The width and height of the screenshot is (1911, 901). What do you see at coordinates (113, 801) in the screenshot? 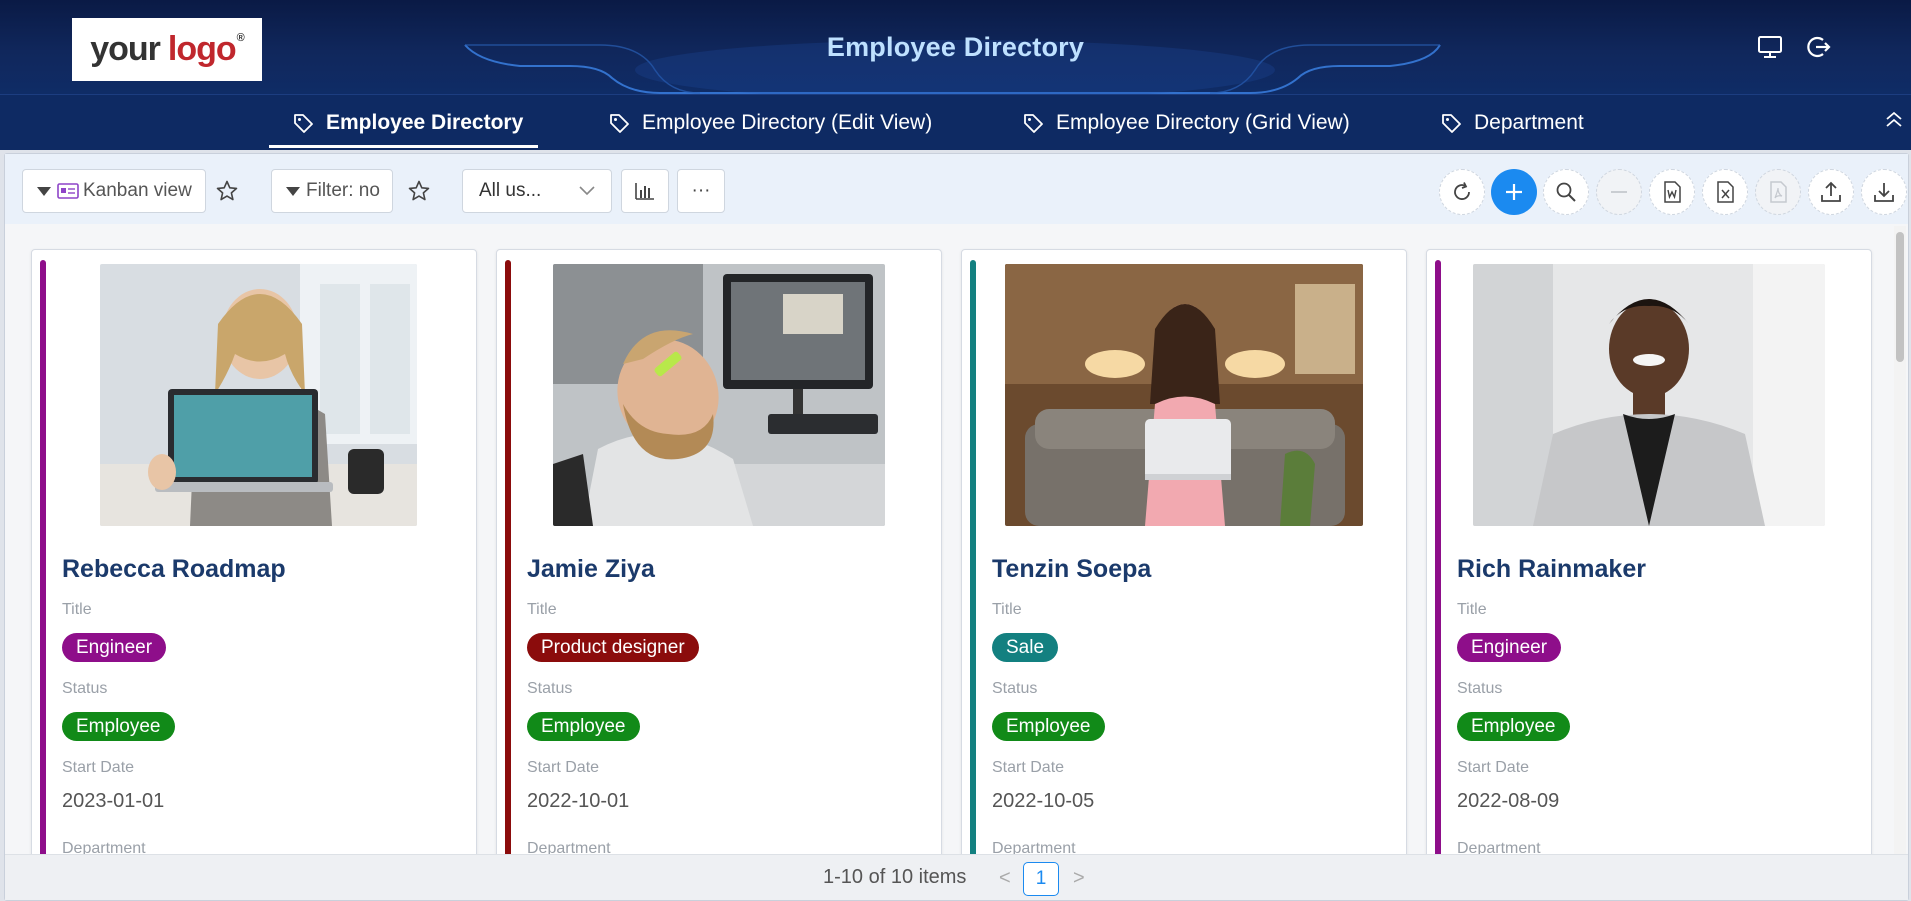
I see `start-date-value: 2023-01-01` at bounding box center [113, 801].